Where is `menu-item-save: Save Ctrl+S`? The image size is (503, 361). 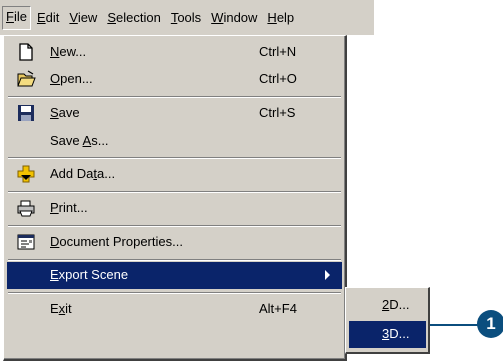 menu-item-save: Save Ctrl+S is located at coordinates (174, 113).